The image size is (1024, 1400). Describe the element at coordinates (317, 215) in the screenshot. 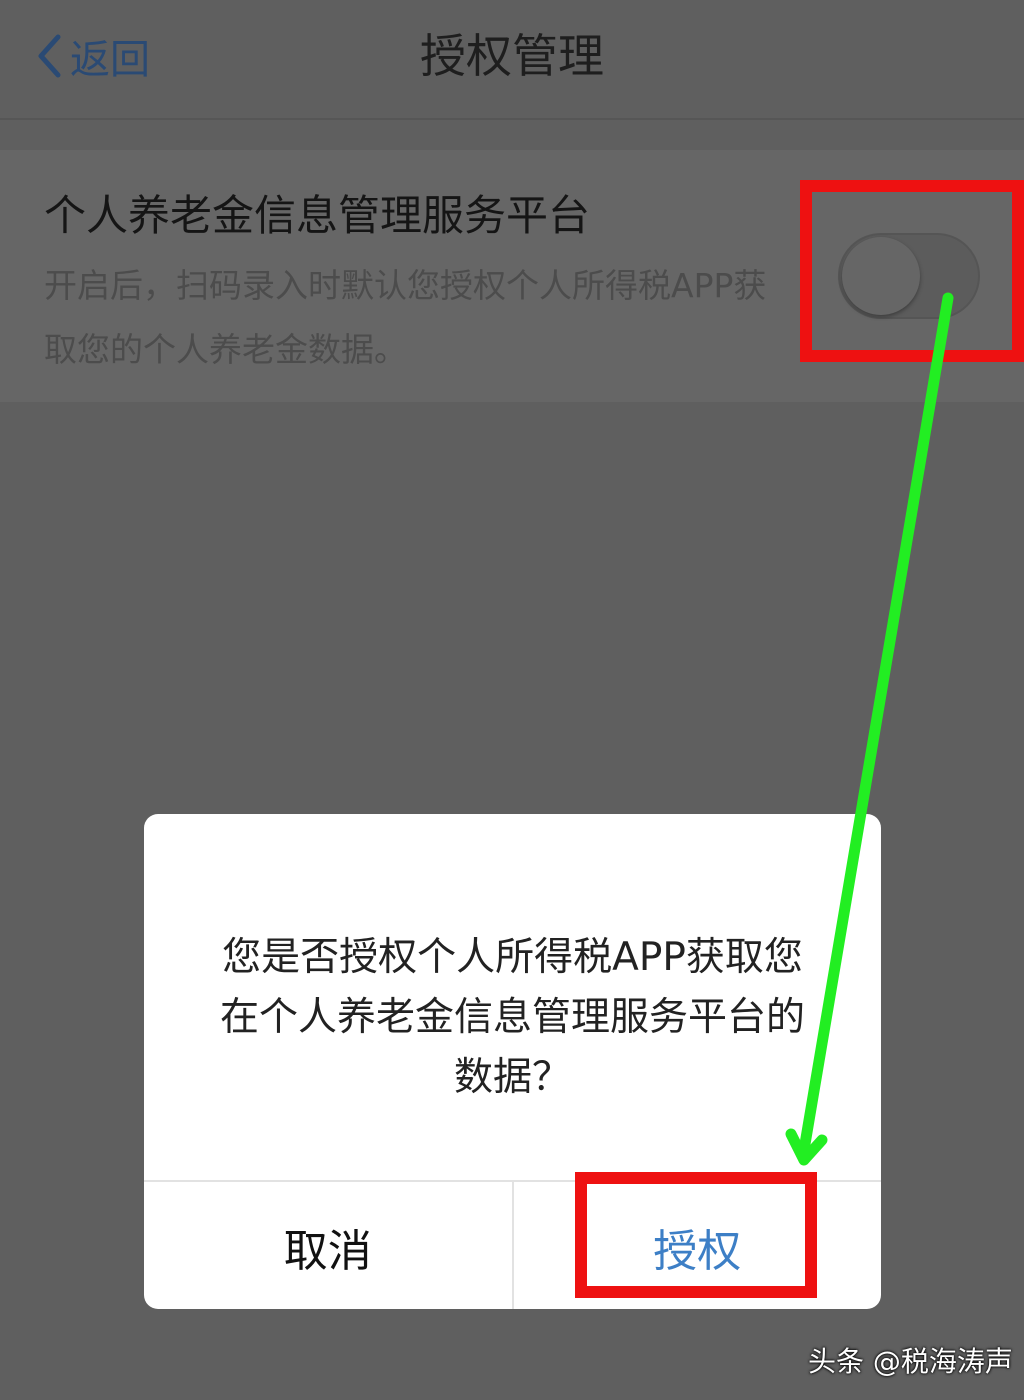

I see `setting-title: 个人养老金信息管理服务平台` at that location.